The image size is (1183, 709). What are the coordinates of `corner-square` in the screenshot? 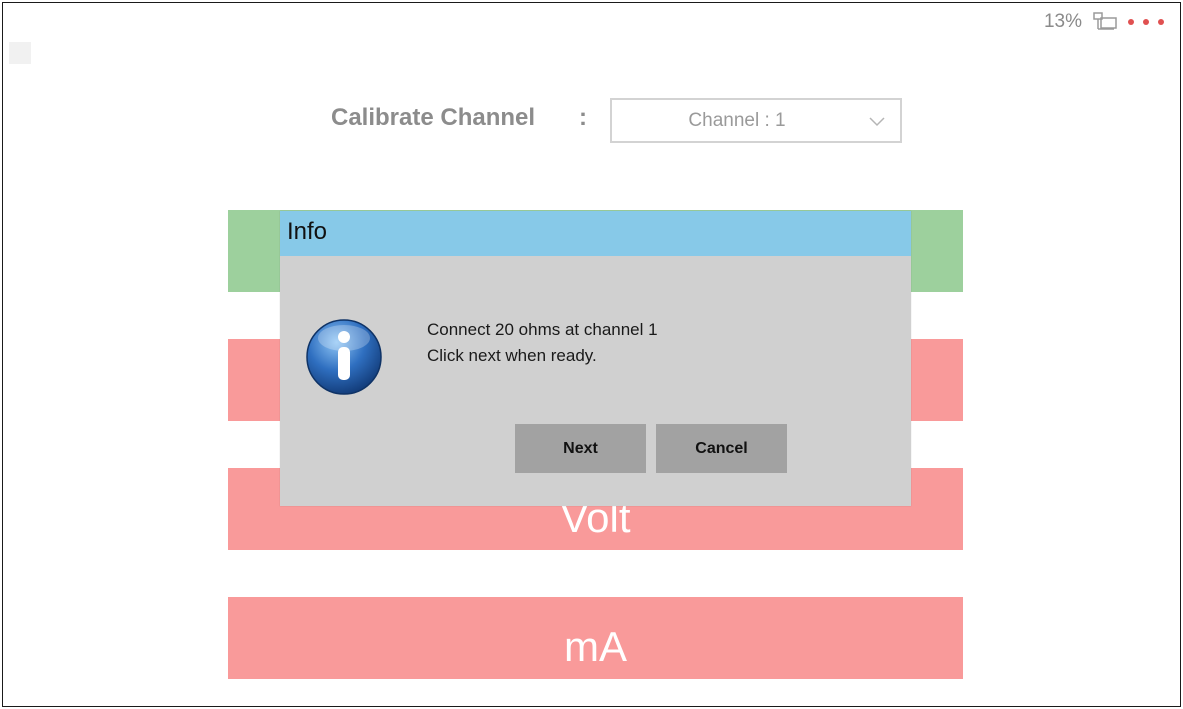 It's located at (20, 53).